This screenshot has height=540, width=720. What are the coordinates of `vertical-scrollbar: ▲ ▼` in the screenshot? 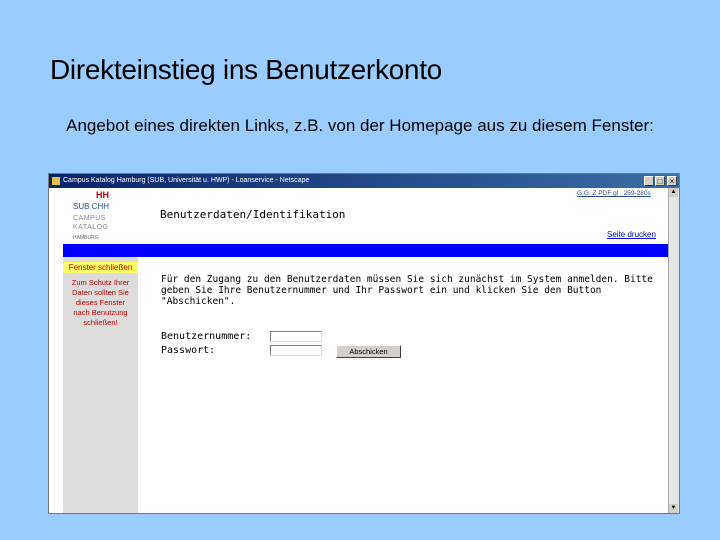 It's located at (673, 350).